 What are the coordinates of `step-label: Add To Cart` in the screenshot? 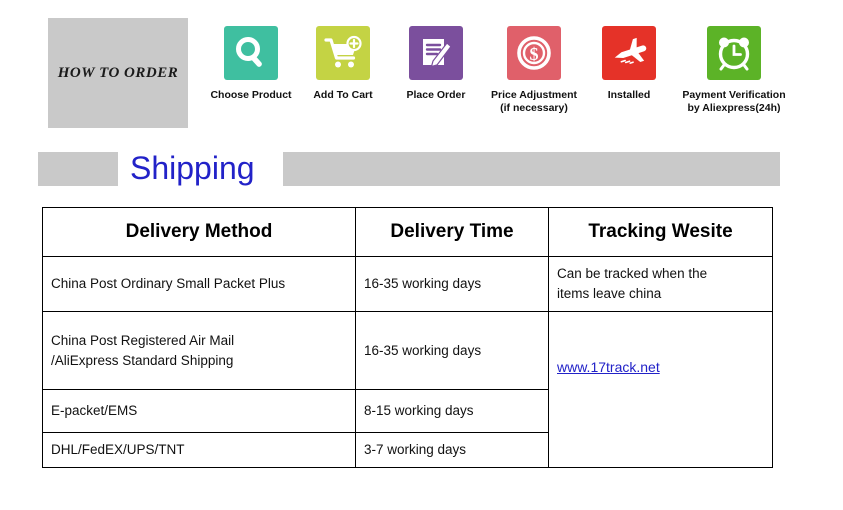 It's located at (342, 95).